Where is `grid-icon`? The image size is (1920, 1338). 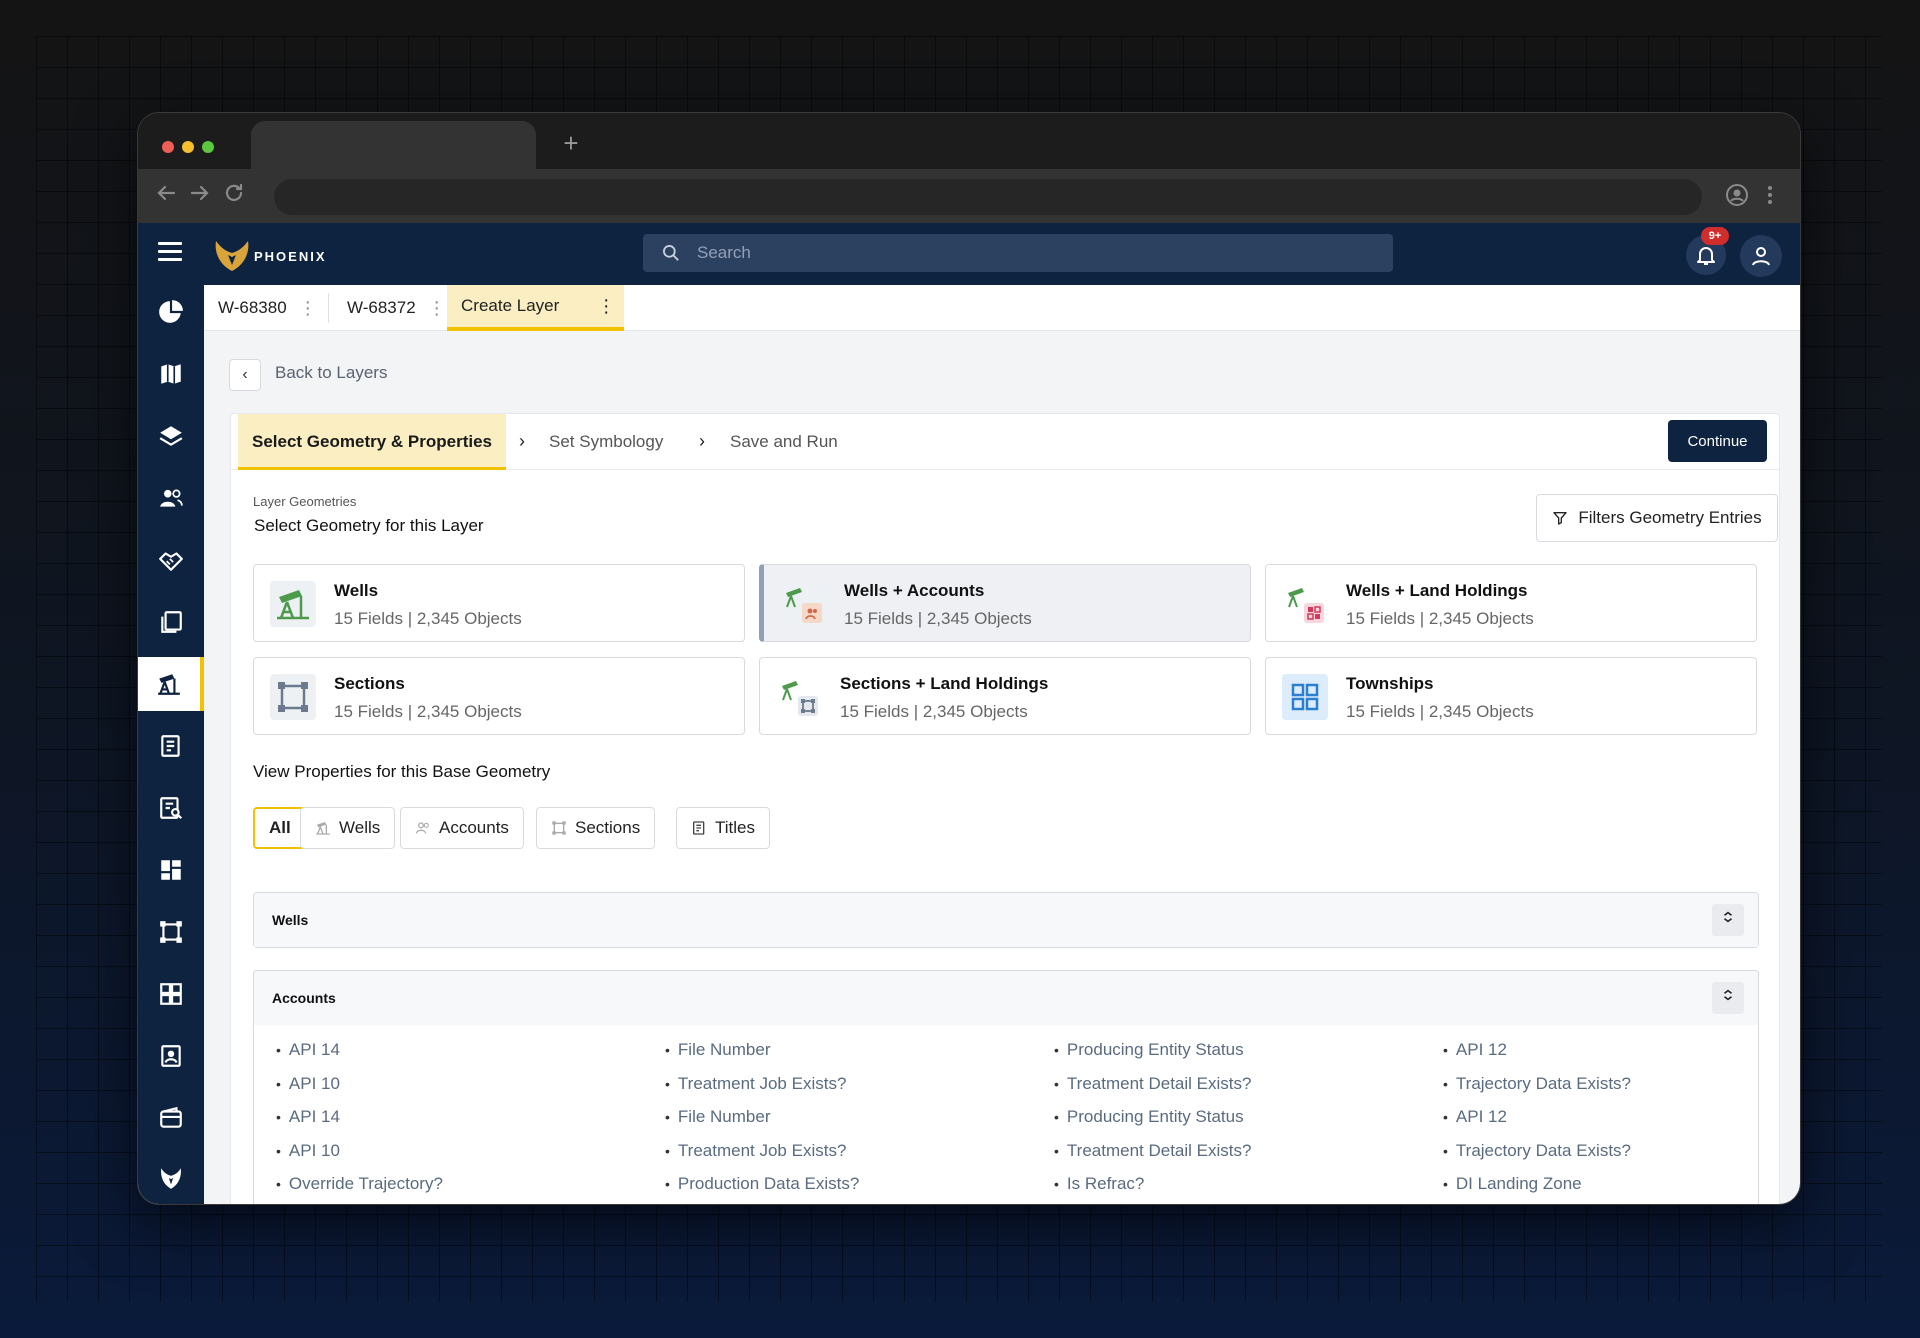
grid-icon is located at coordinates (171, 994).